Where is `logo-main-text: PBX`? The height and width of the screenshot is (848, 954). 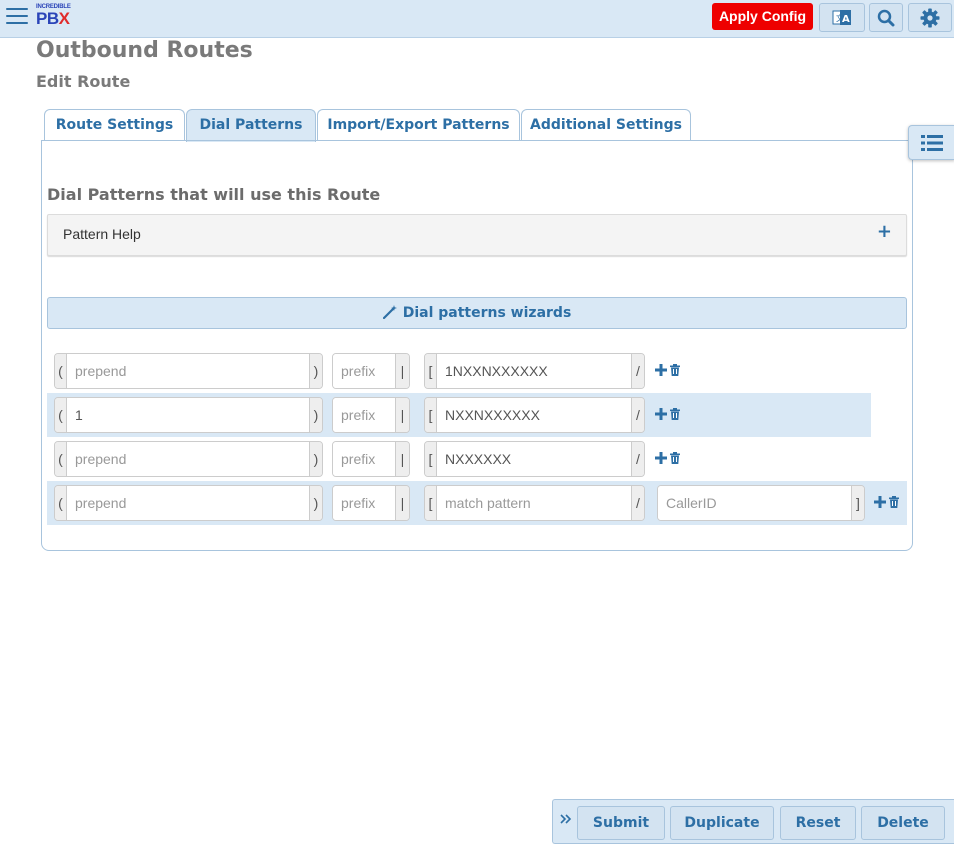
logo-main-text: PBX is located at coordinates (53, 18).